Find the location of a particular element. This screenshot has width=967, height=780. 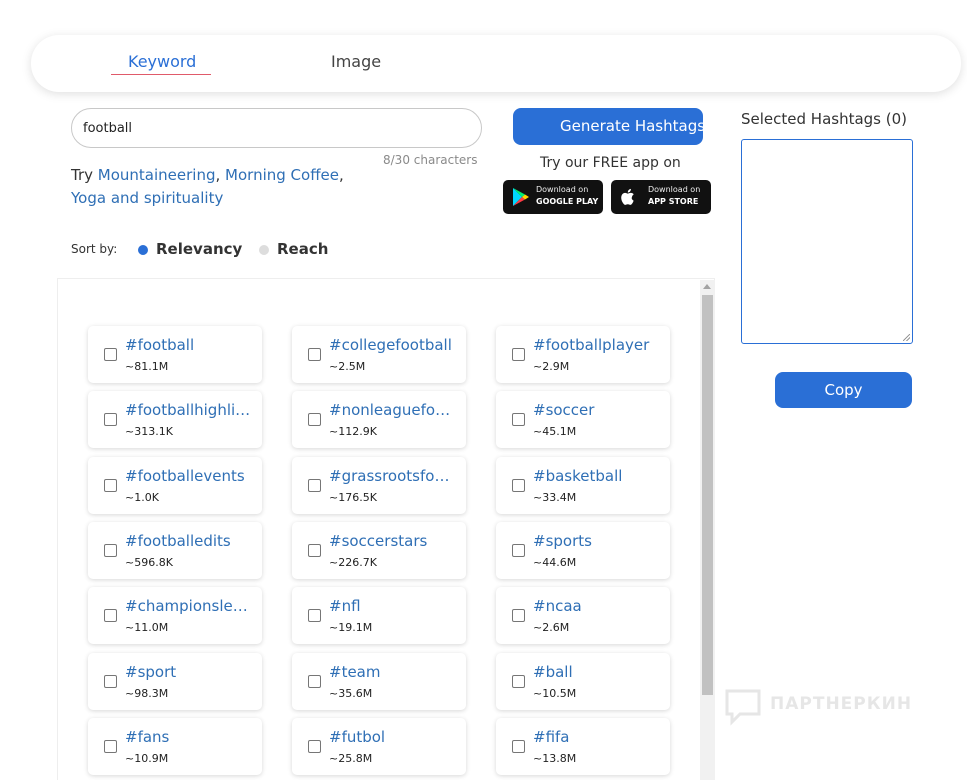

resize-grip-icon is located at coordinates (906, 337).